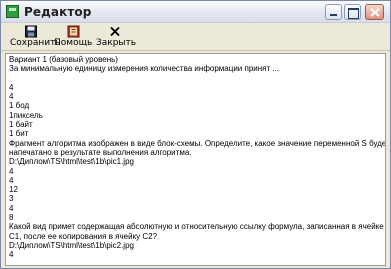 Image resolution: width=391 pixels, height=269 pixels. Describe the element at coordinates (71, 162) in the screenshot. I see `text-line: D:\Диплом\TS\html\test\1b\pic1.jpg` at that location.